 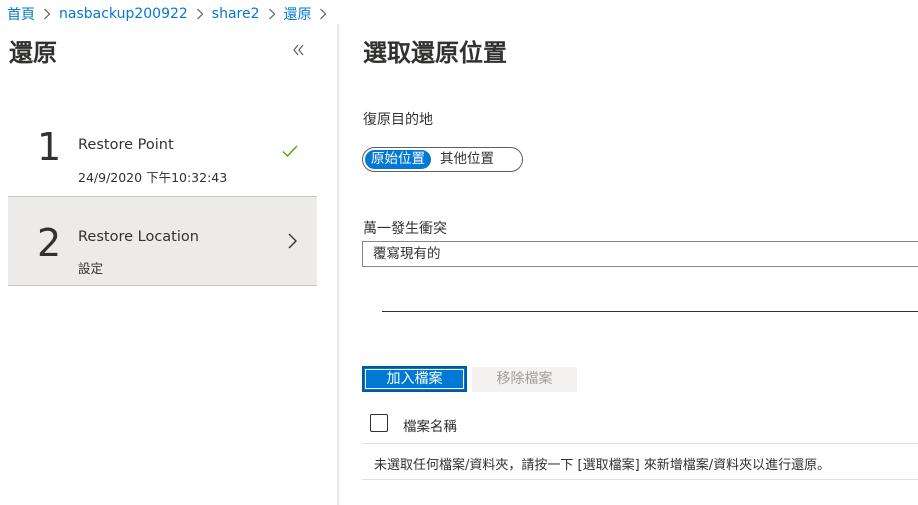 I want to click on step-number: 2, so click(x=49, y=243).